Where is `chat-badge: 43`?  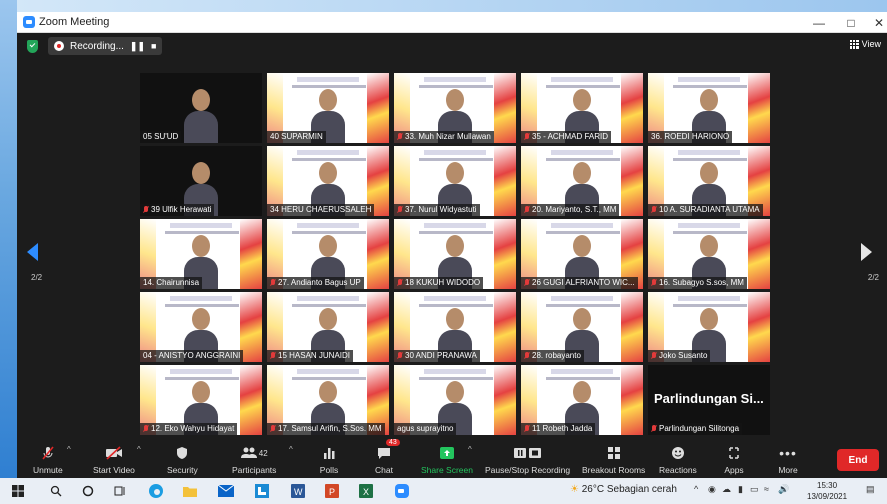
chat-badge: 43 is located at coordinates (393, 442).